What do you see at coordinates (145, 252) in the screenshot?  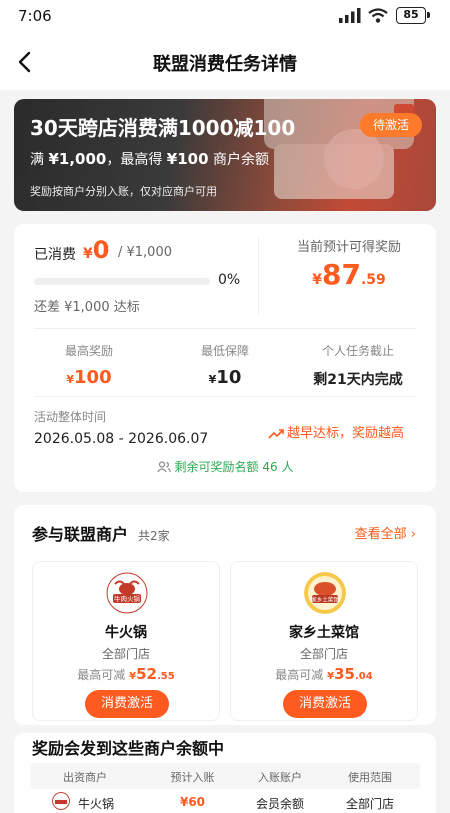 I see `spent-total: / ¥1,000` at bounding box center [145, 252].